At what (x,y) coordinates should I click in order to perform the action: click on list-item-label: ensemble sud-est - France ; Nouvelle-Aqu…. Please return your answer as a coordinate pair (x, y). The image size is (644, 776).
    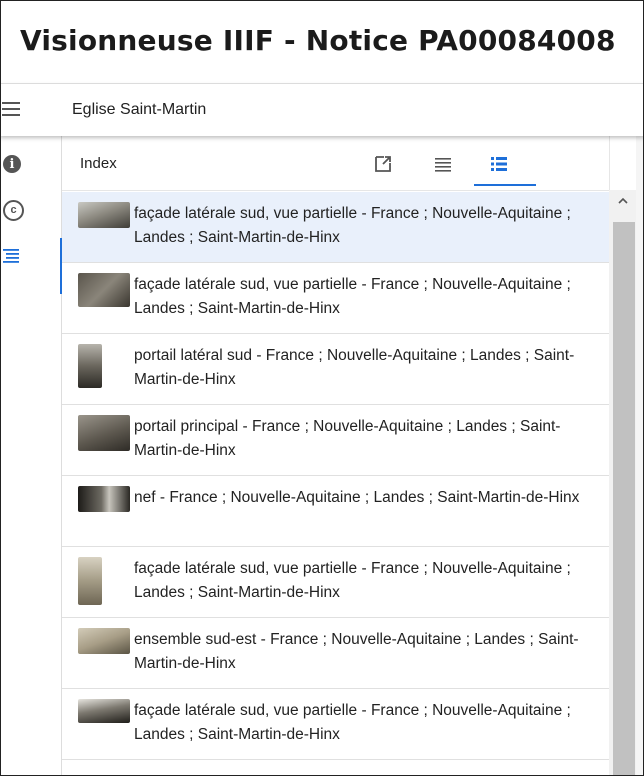
    Looking at the image, I should click on (356, 651).